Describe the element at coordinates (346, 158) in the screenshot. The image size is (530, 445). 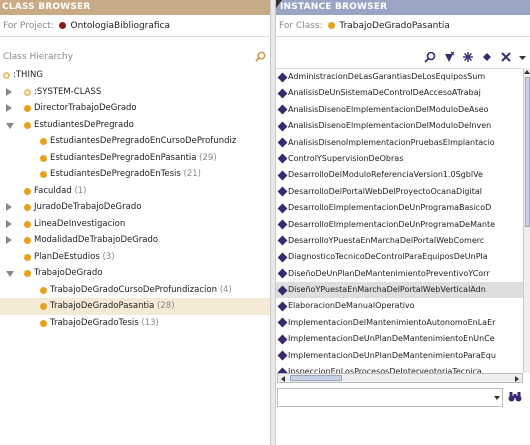
I see `instance-name: ControlYSupervisionDeObras` at that location.